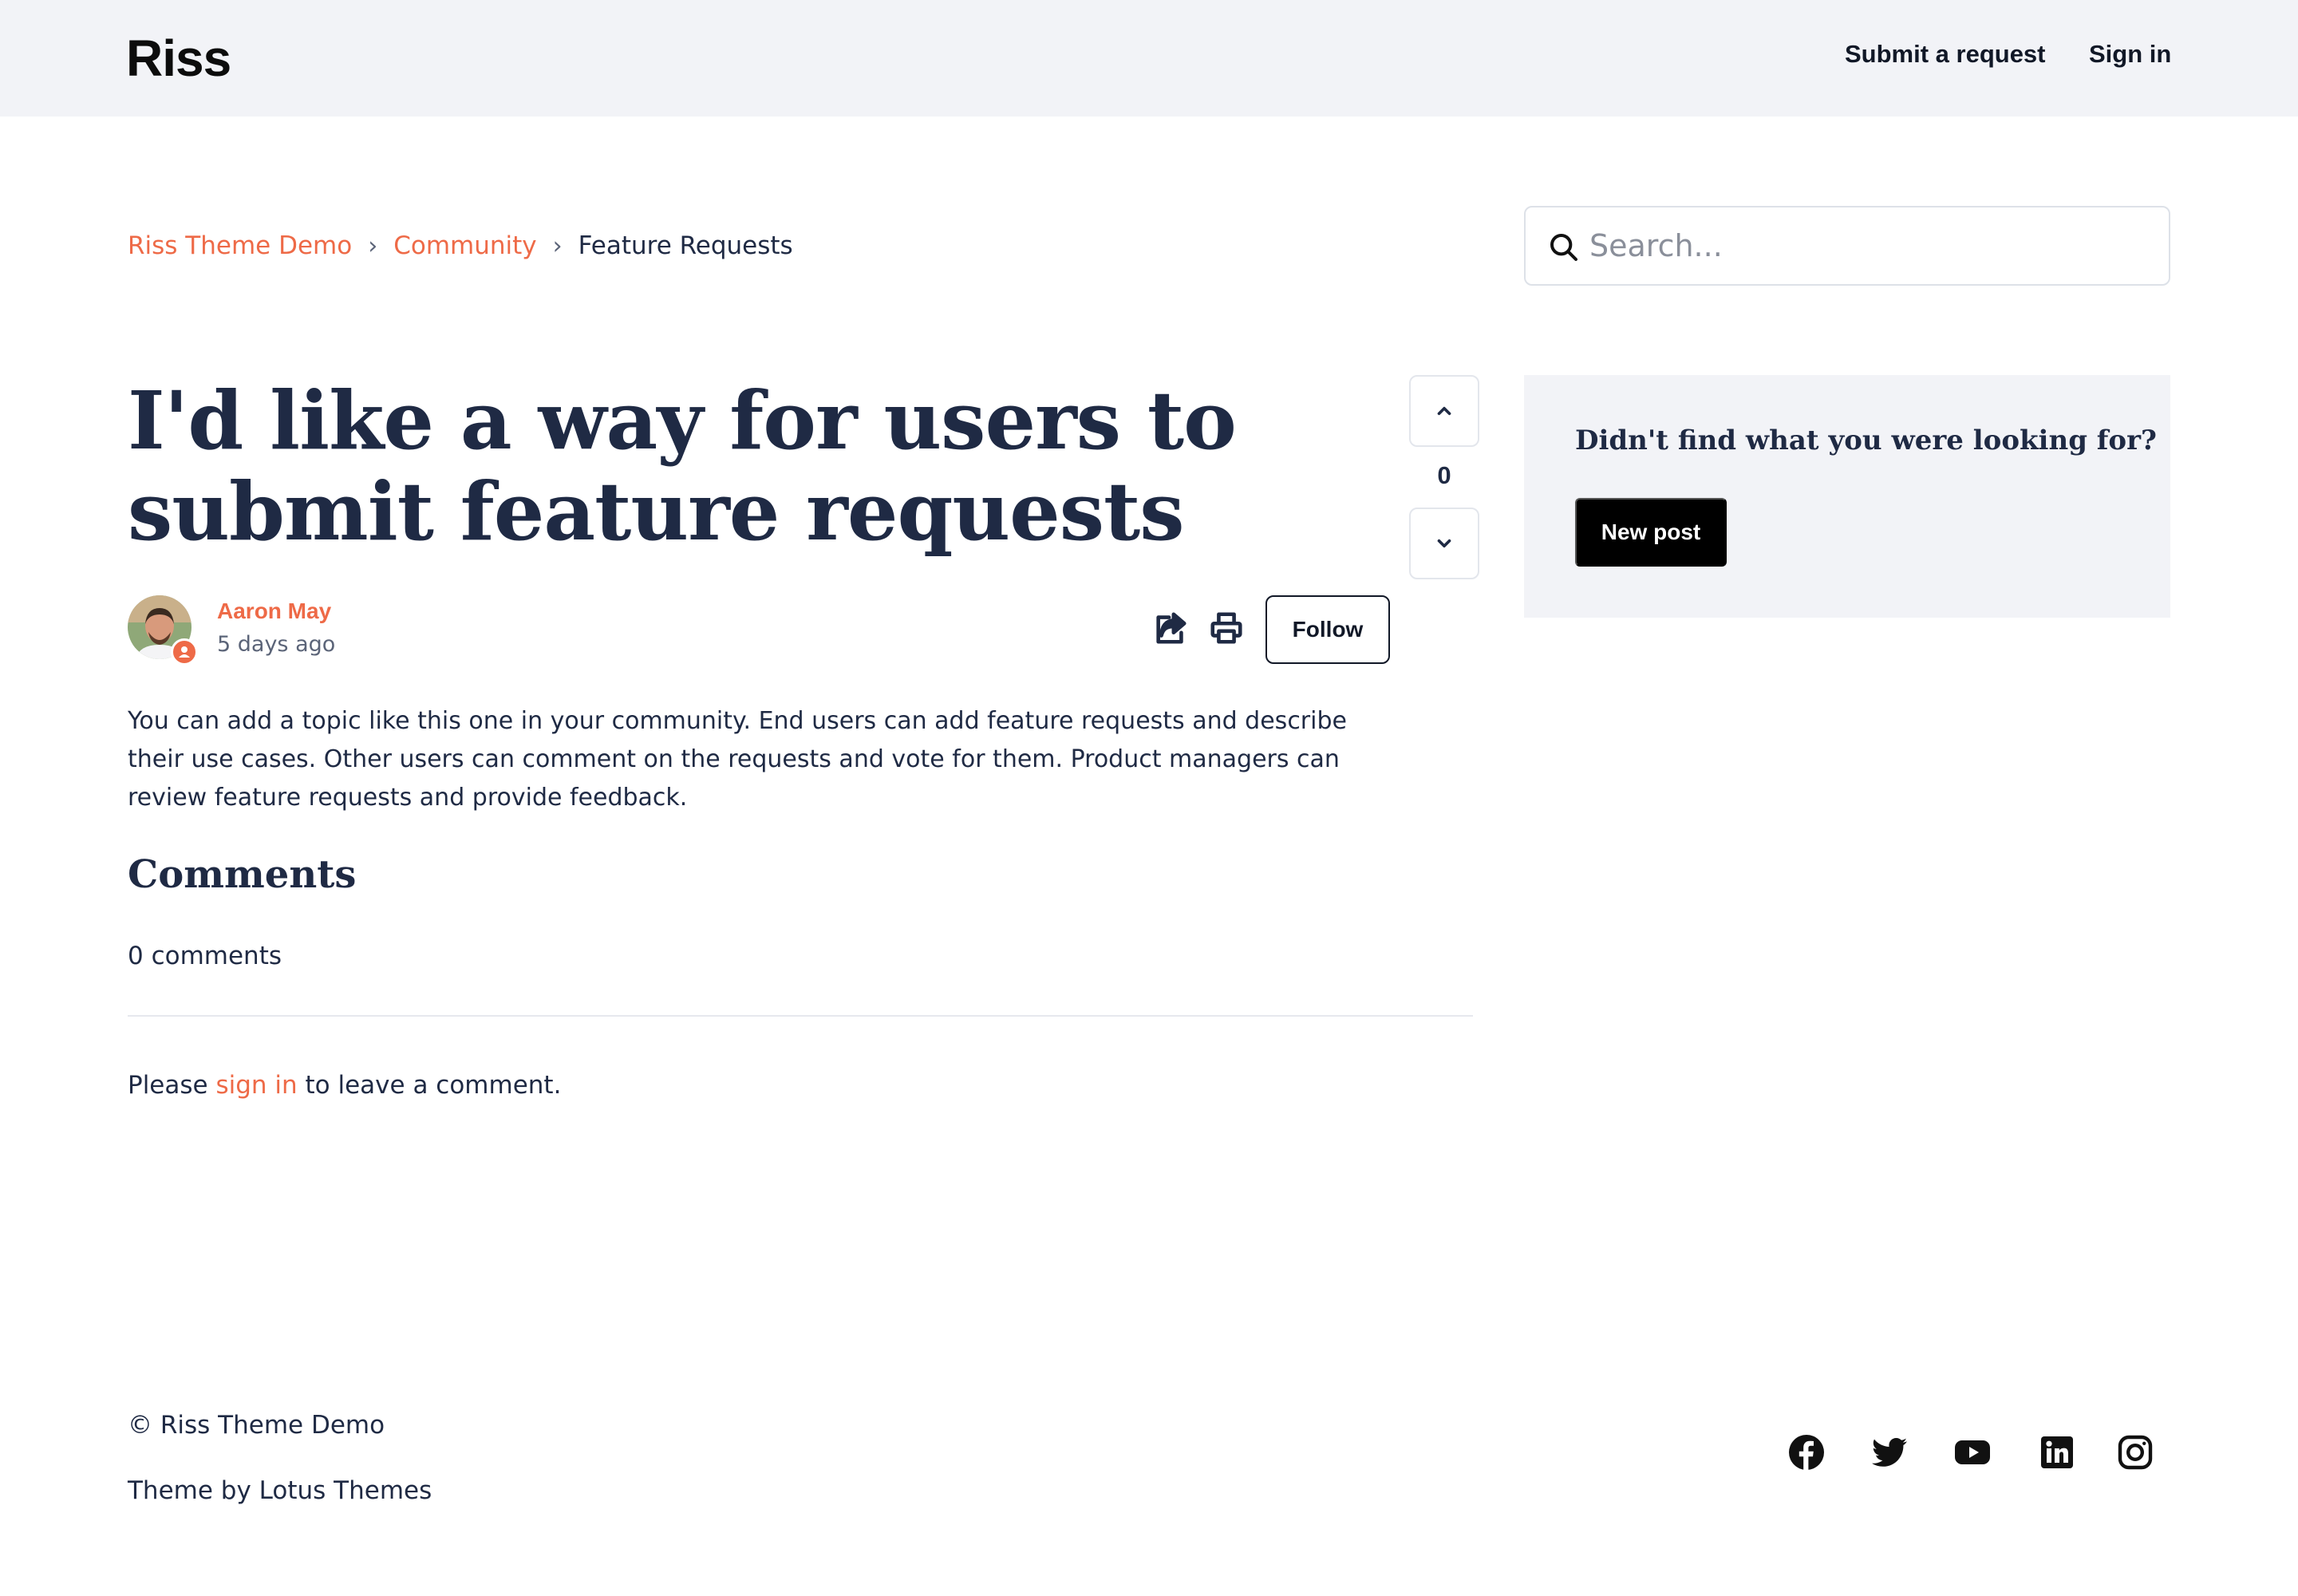 The width and height of the screenshot is (2298, 1596). Describe the element at coordinates (274, 611) in the screenshot. I see `author-name: Aaron May` at that location.